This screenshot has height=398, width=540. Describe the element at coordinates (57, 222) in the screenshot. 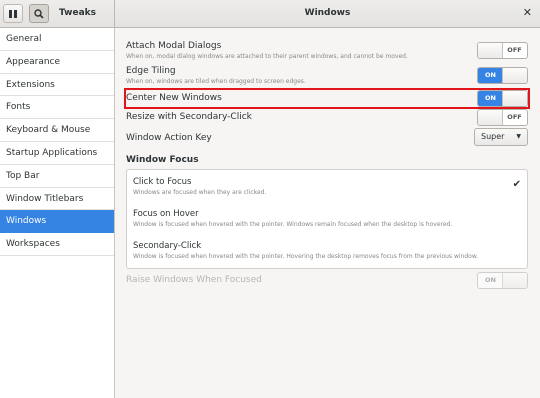

I see `sidebar-item-windows: Windows` at that location.